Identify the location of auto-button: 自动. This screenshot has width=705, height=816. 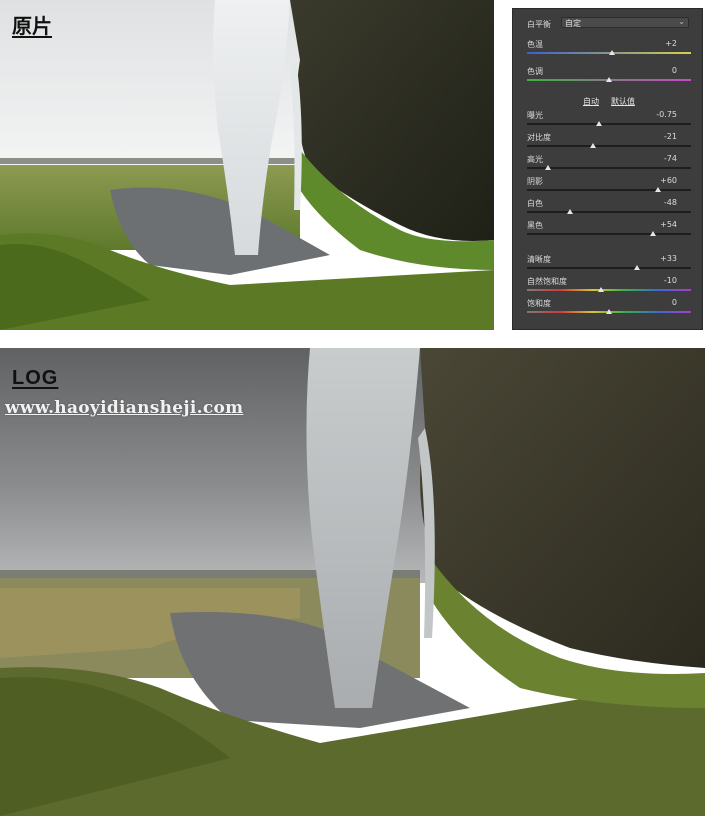
(591, 101).